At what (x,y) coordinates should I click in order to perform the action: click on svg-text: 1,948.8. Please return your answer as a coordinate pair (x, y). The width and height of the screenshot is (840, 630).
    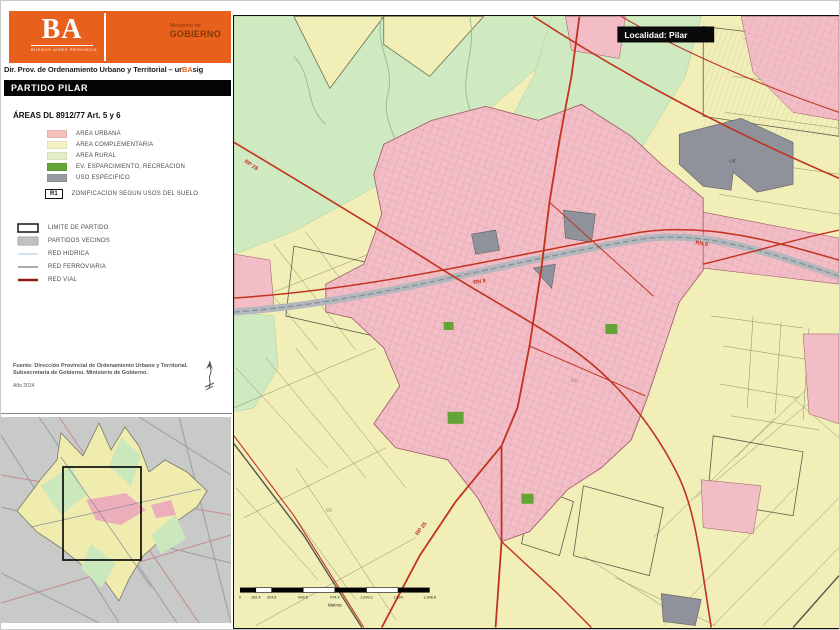
    Looking at the image, I should click on (429, 598).